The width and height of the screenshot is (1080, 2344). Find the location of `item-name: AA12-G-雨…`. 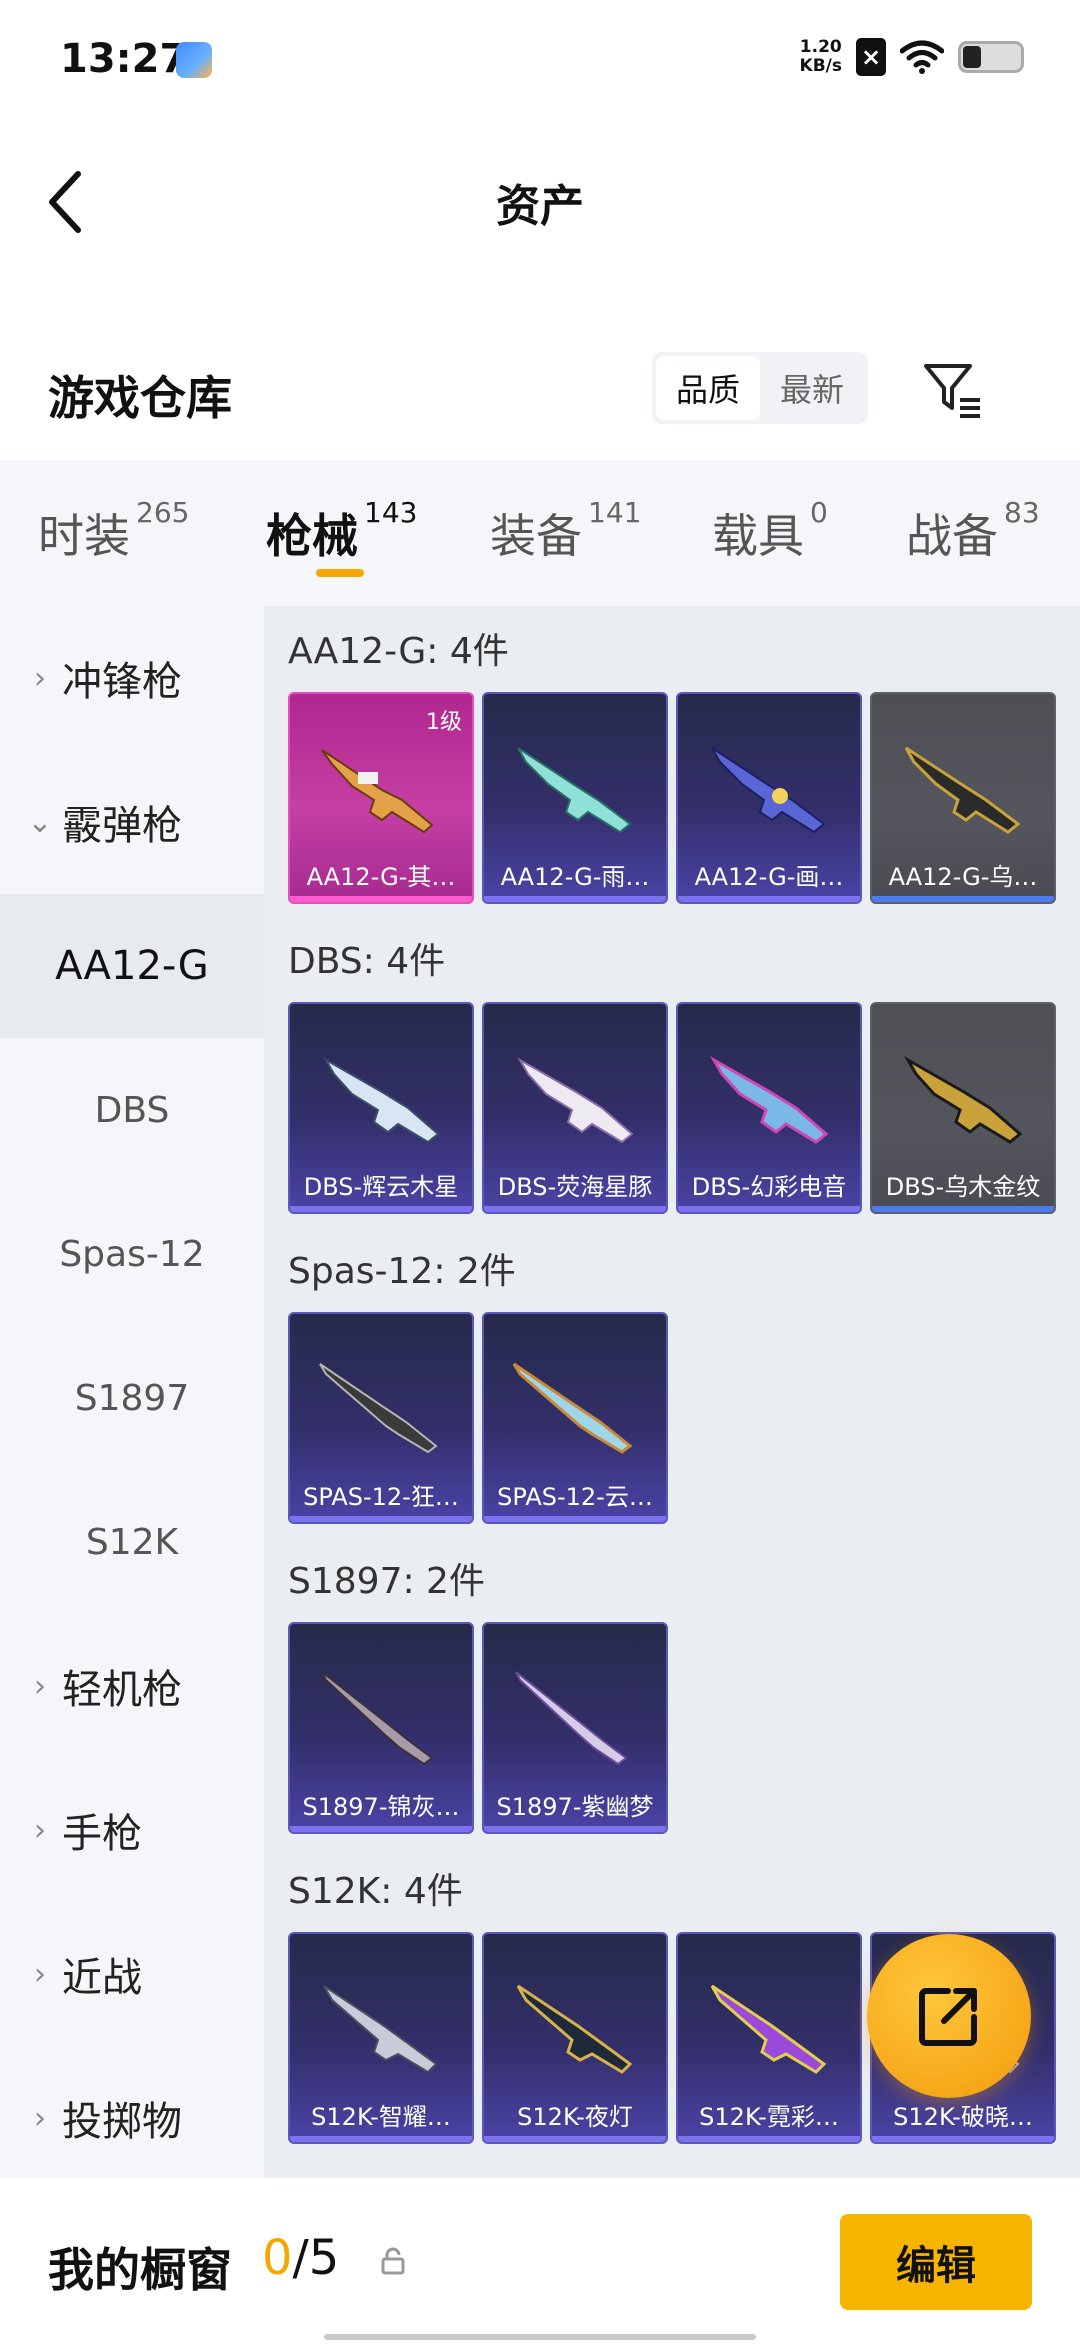

item-name: AA12-G-雨… is located at coordinates (575, 877).